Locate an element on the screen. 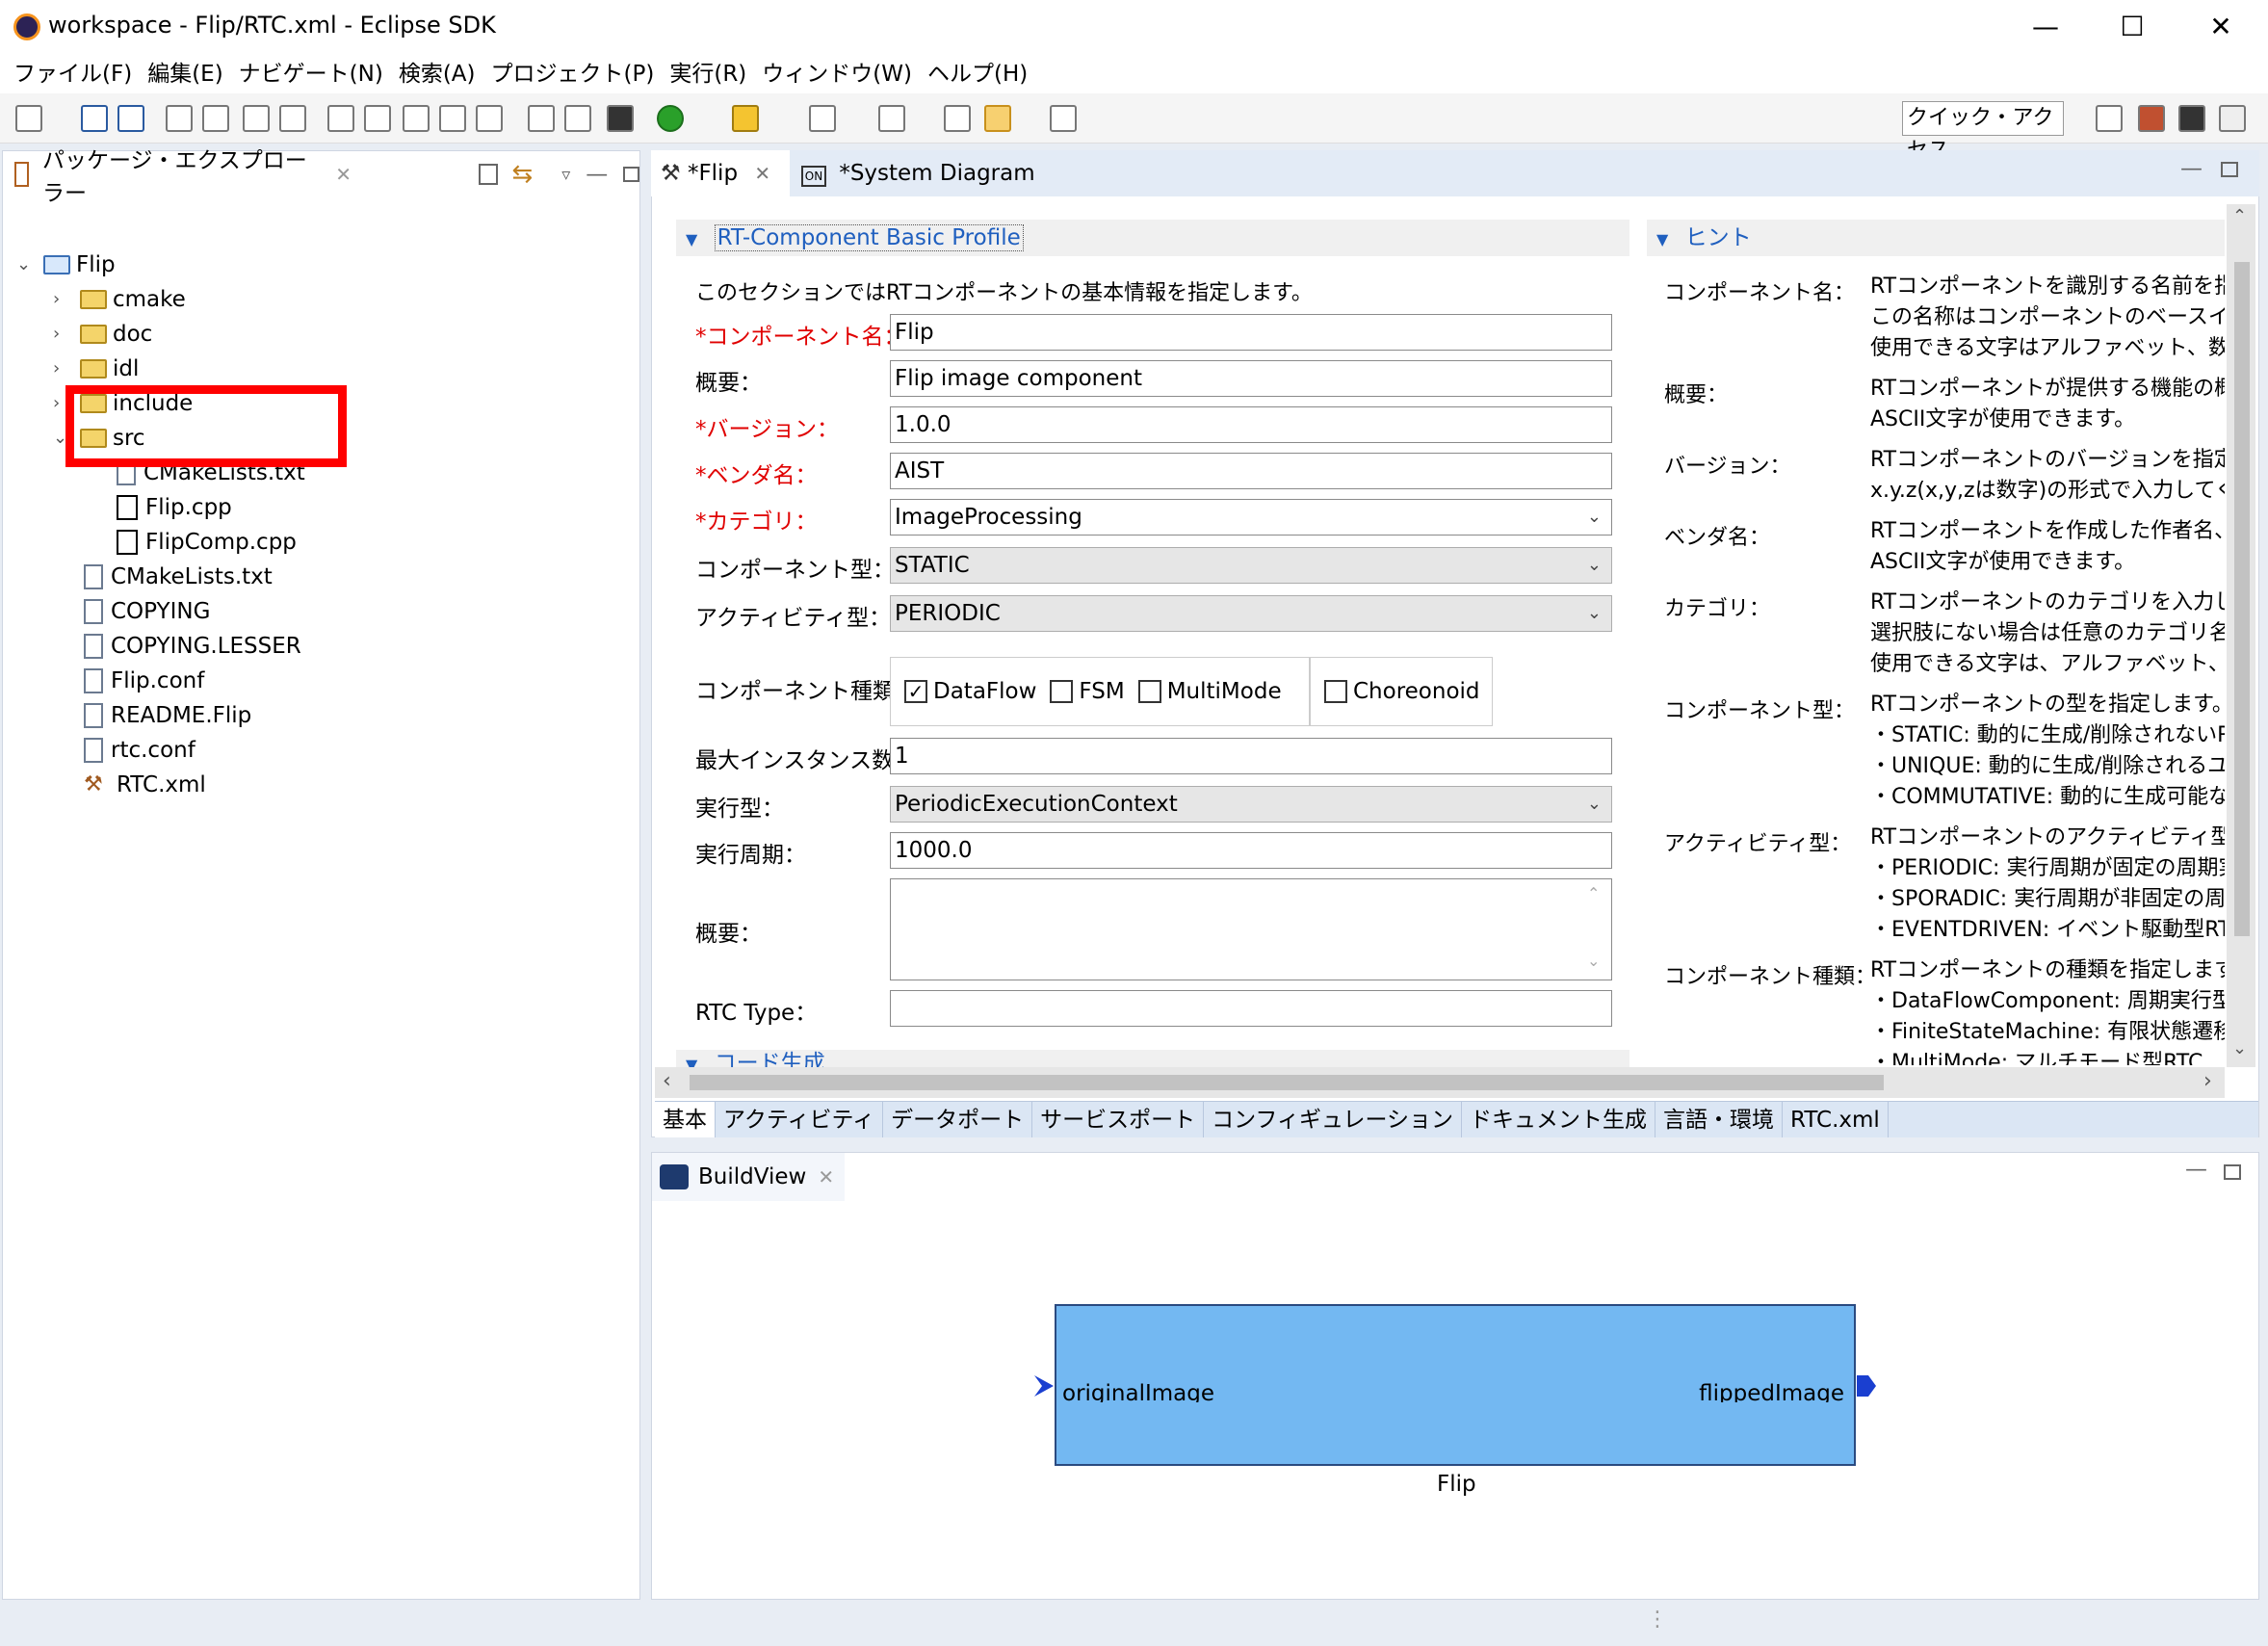 The image size is (2268, 1646). vertical-scrollbar: ⌃ ⌄ is located at coordinates (2241, 636).